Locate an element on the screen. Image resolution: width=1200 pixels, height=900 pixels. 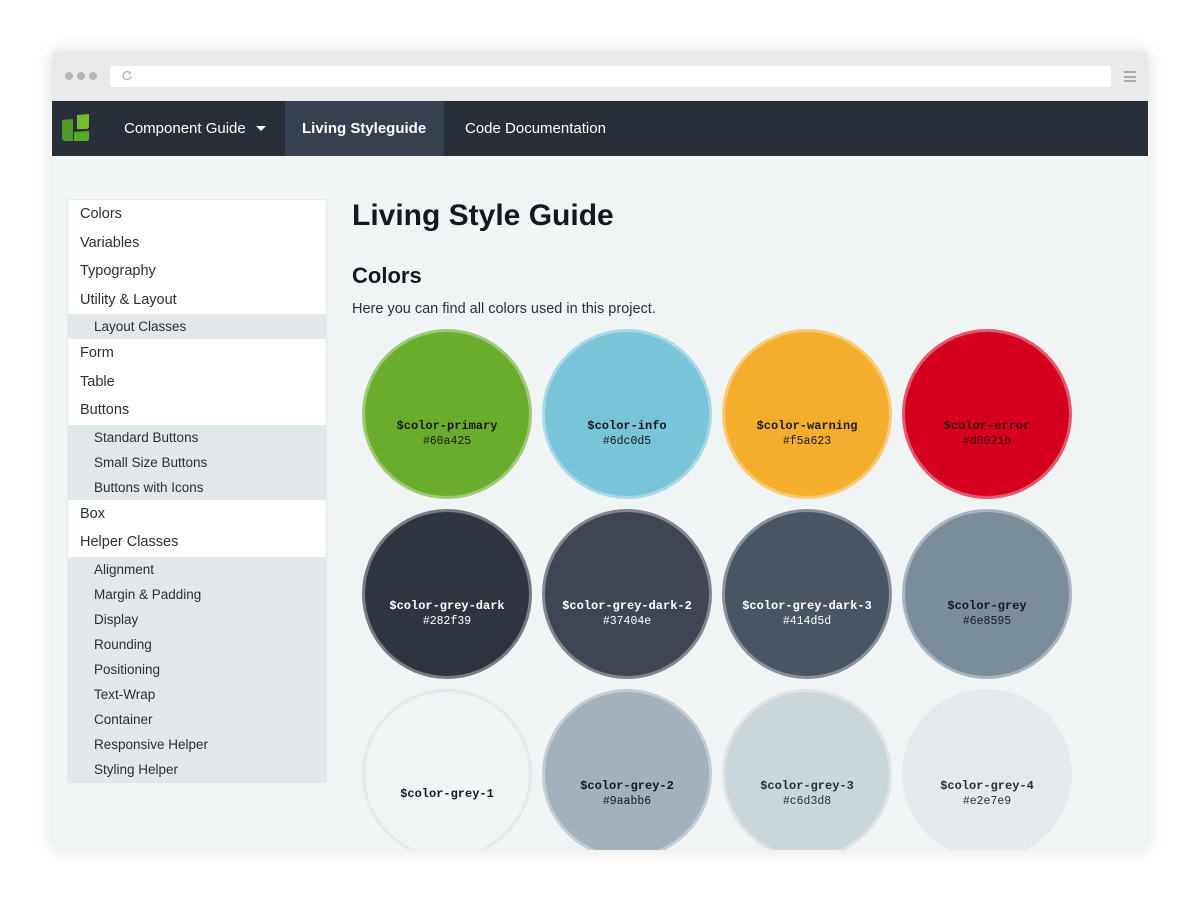
sidebar-item-form: Form is located at coordinates (197, 353).